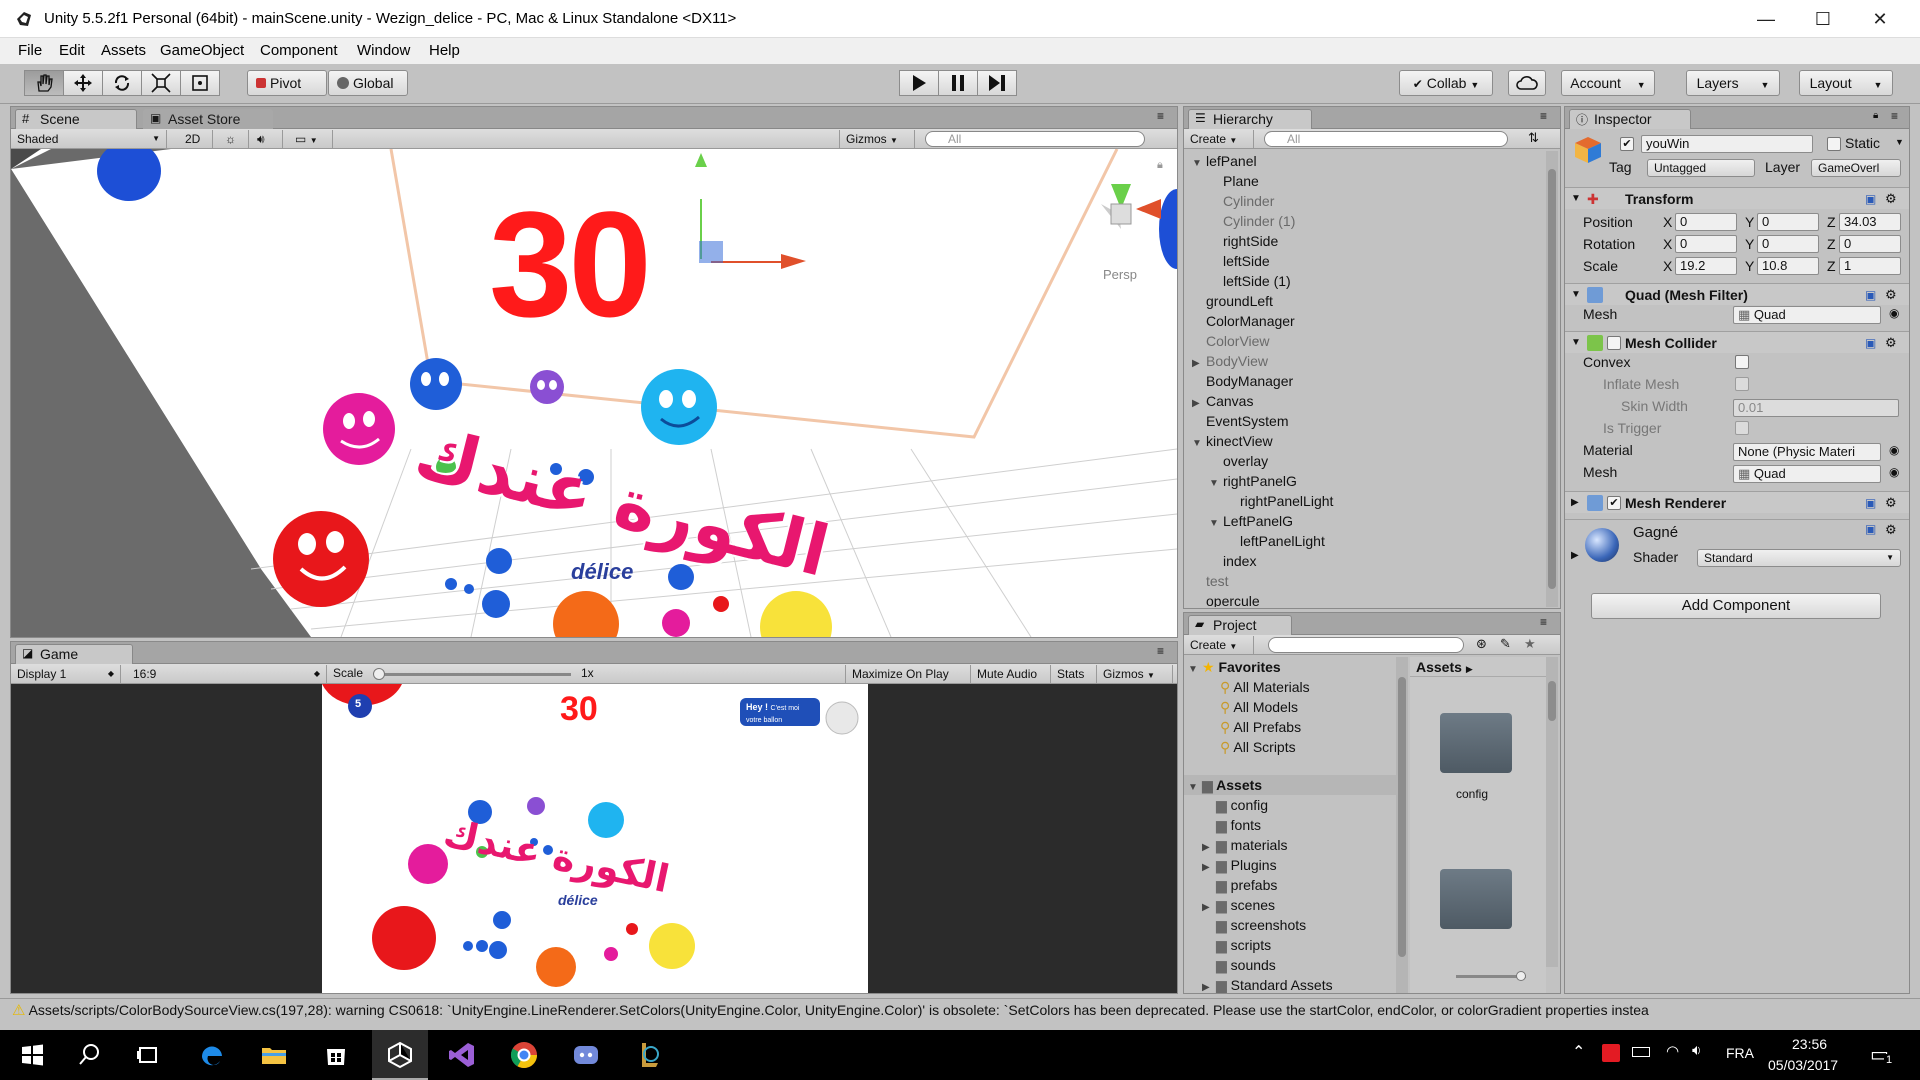 Image resolution: width=1920 pixels, height=1080 pixels. What do you see at coordinates (1279, 501) in the screenshot?
I see `hierarchy-item: rightPanelLight` at bounding box center [1279, 501].